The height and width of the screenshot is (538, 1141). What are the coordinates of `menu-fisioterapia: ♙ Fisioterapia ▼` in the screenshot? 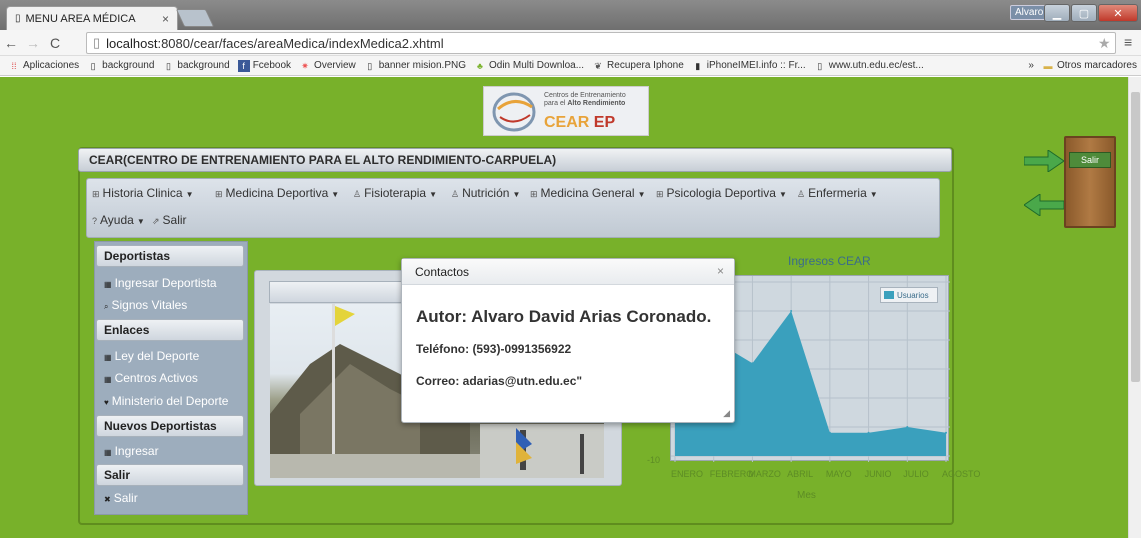 It's located at (395, 193).